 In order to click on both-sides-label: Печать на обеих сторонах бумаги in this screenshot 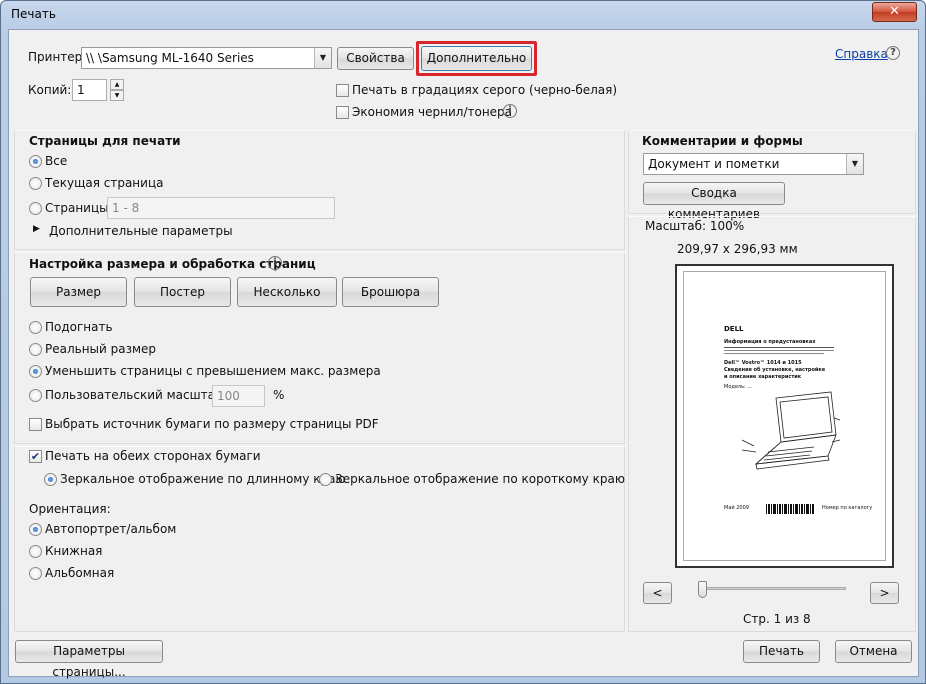, I will do `click(153, 456)`.